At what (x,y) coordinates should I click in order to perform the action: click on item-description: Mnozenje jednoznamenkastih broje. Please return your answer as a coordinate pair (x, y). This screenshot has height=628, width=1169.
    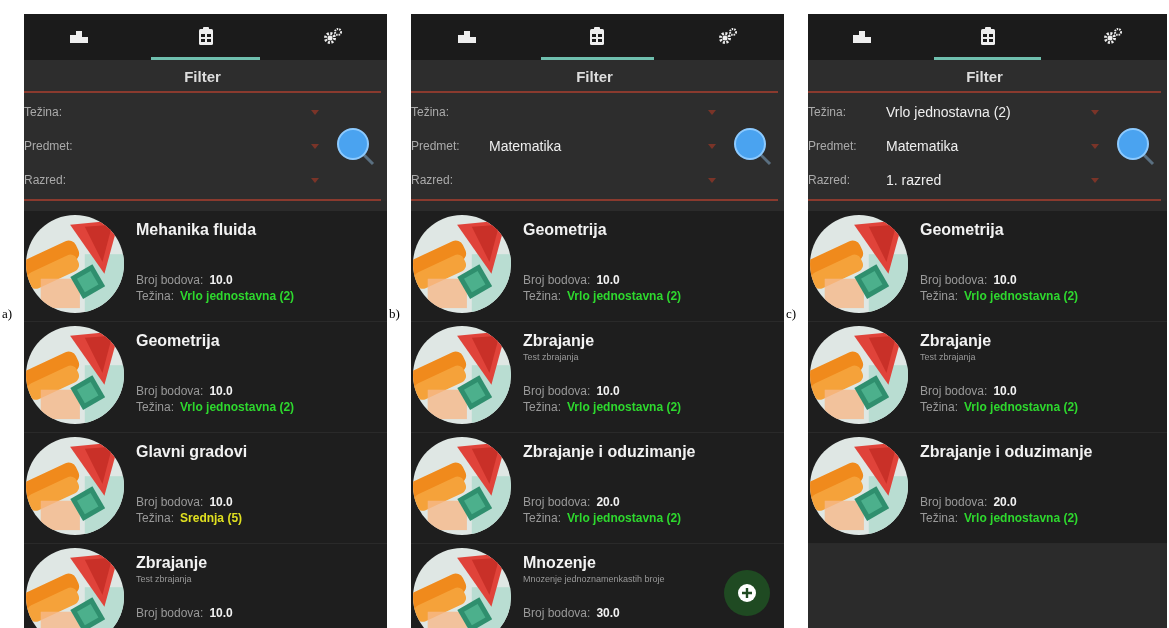
    Looking at the image, I should click on (594, 579).